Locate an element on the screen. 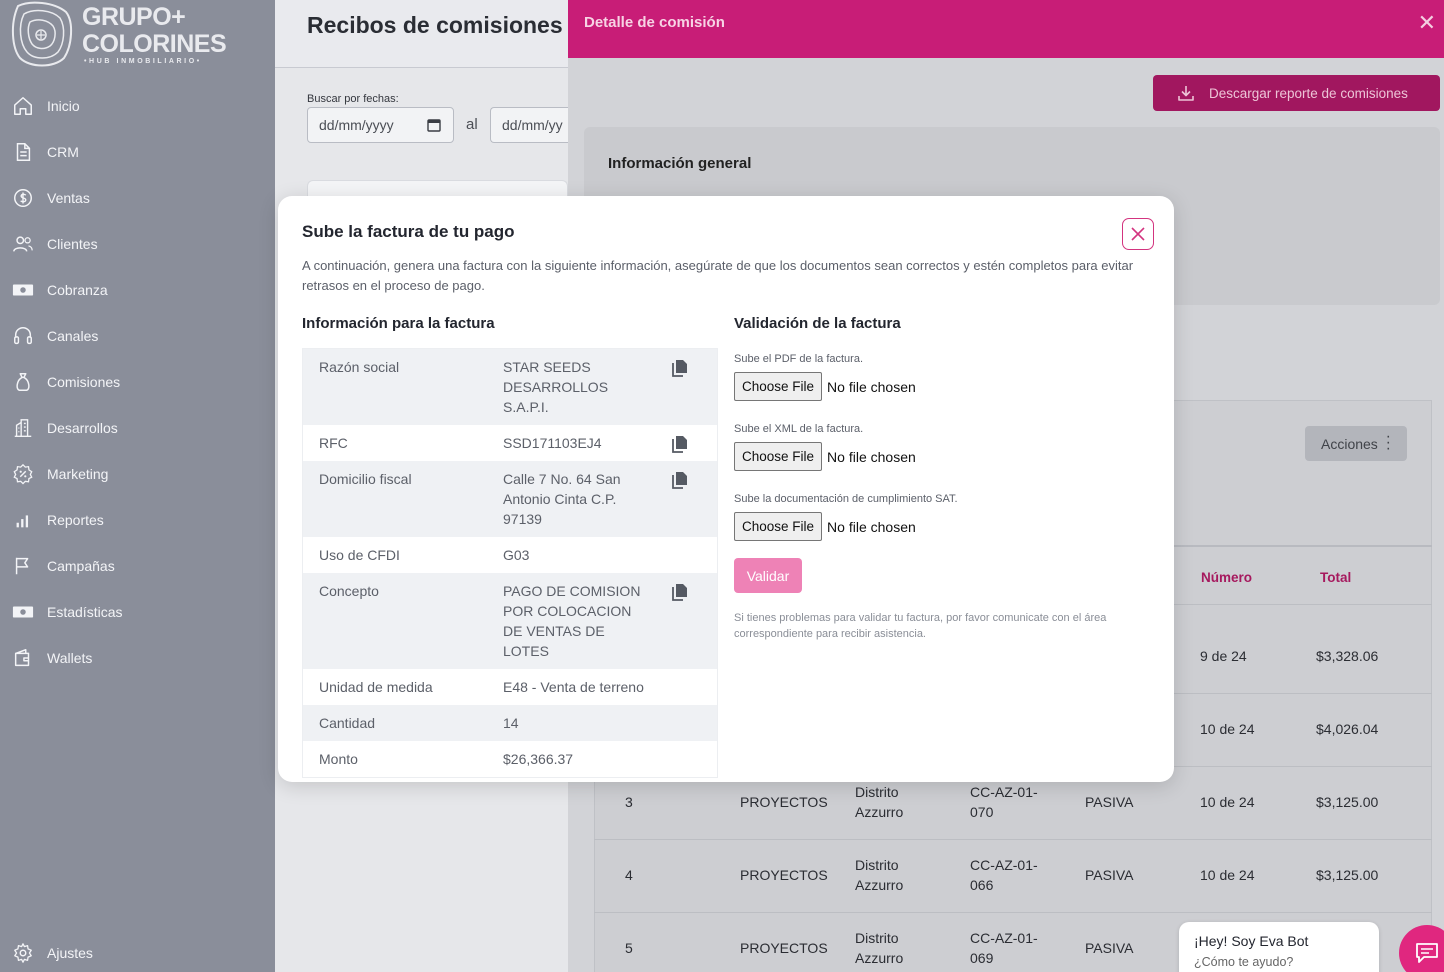 This screenshot has height=972, width=1444. xml-file-input: Choose File No file chosen is located at coordinates (825, 456).